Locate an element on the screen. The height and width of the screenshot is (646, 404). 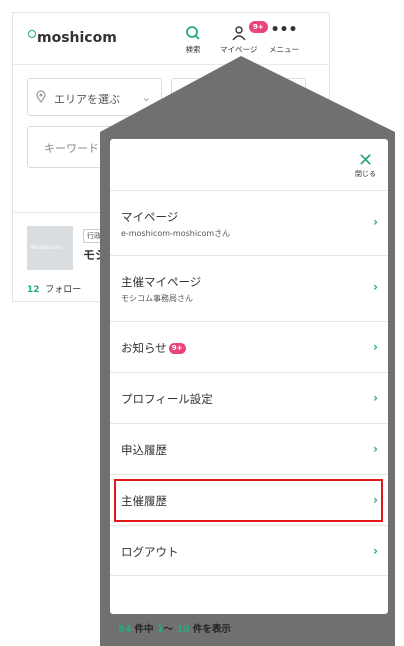
menu-item-notifications: お知らせ 9+ › is located at coordinates (249, 346).